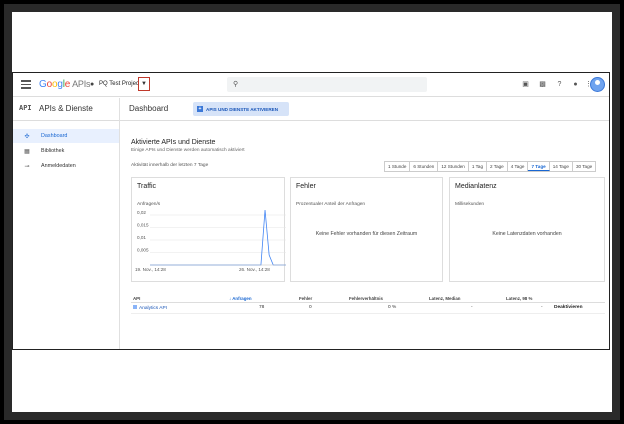 The height and width of the screenshot is (424, 624). I want to click on requests-value: 78, so click(262, 307).